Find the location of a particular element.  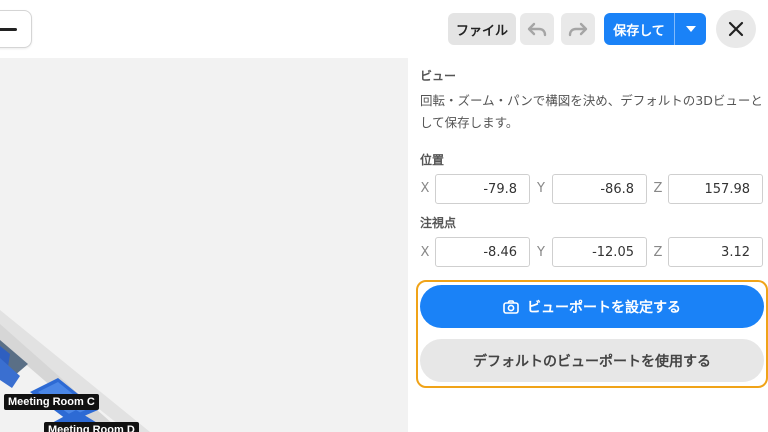

file-menu-button: ファイル is located at coordinates (482, 29).